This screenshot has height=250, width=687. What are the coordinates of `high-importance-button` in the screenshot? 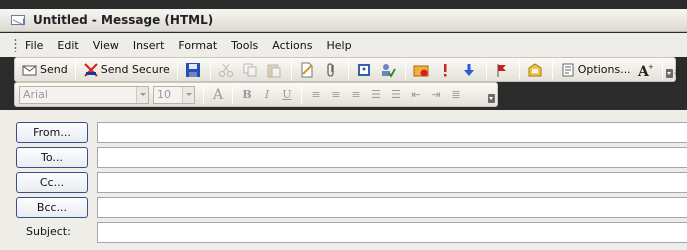 It's located at (446, 70).